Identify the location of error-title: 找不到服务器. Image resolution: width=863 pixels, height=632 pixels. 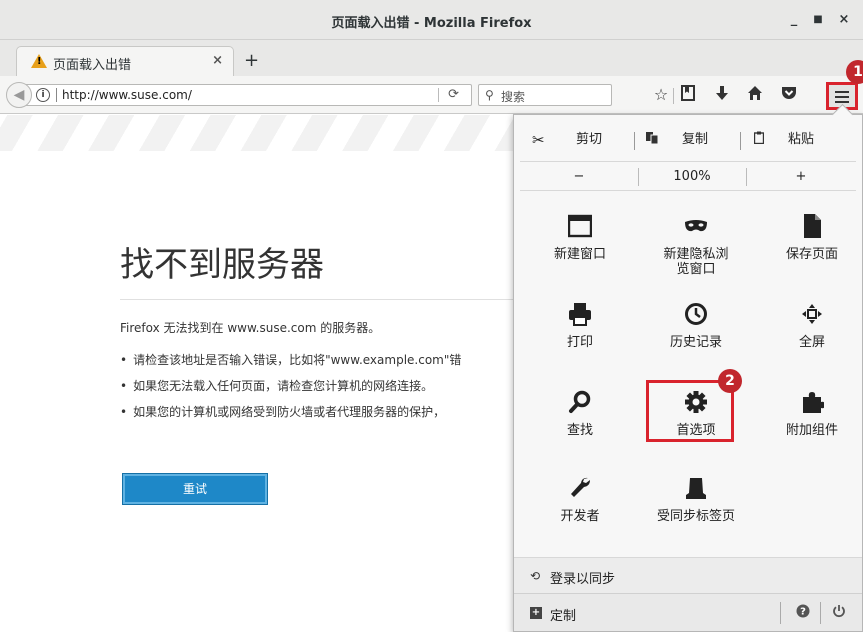
(222, 265).